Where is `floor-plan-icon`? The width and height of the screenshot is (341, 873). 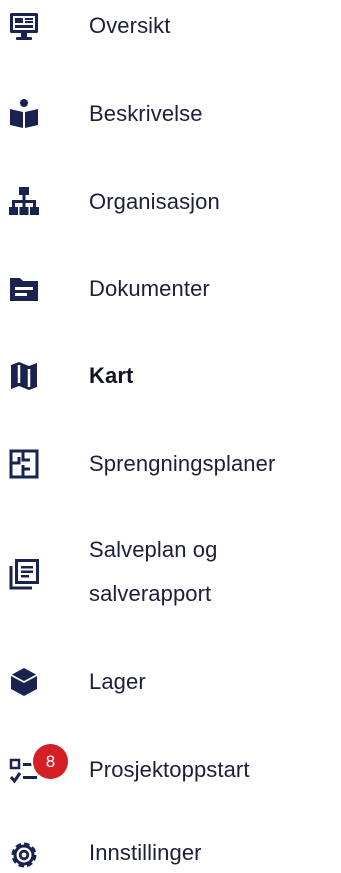 floor-plan-icon is located at coordinates (24, 464).